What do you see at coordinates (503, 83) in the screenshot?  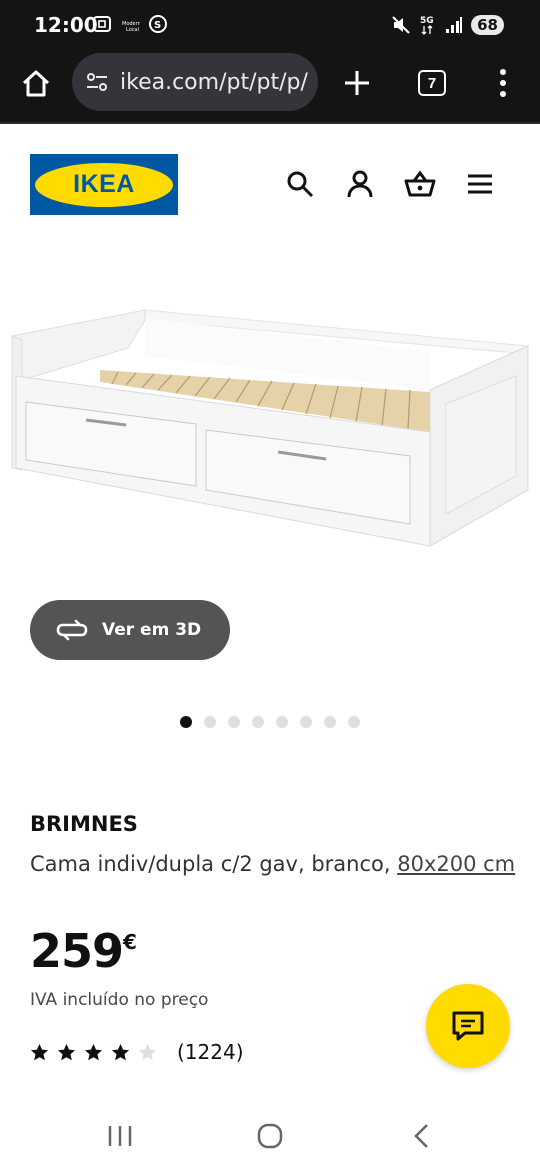 I see `more-menu-icon` at bounding box center [503, 83].